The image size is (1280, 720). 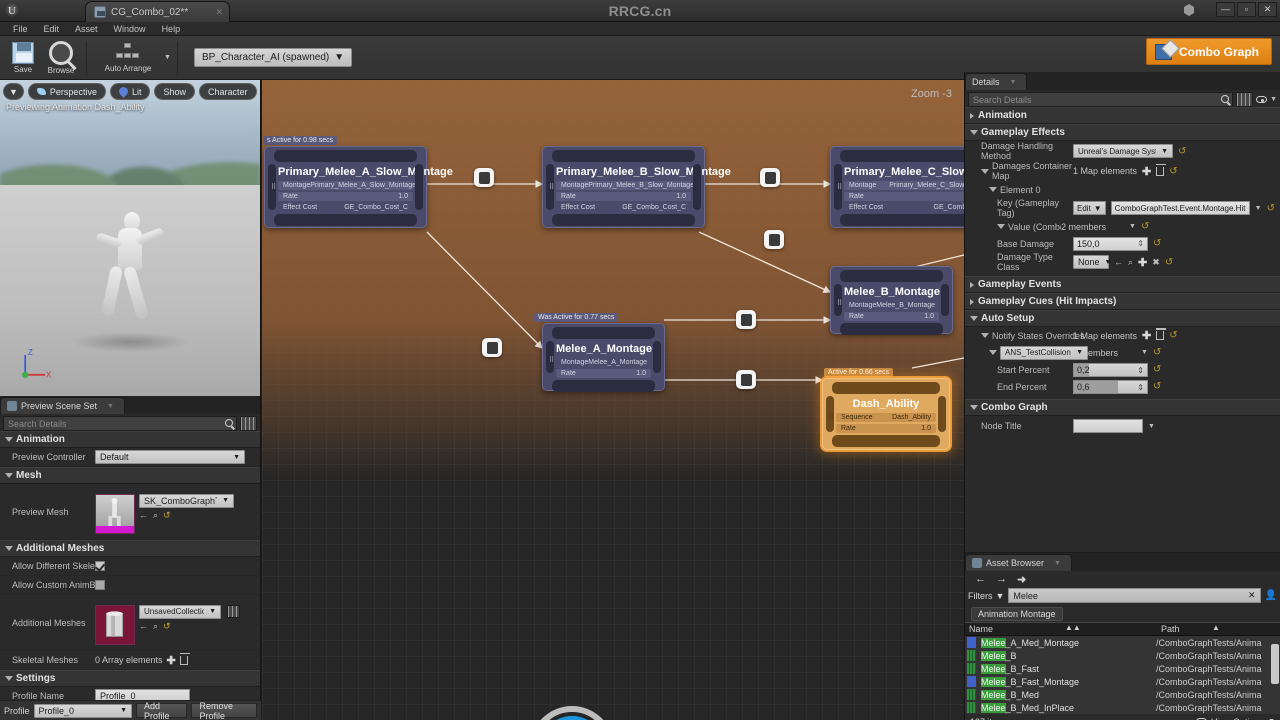 I want to click on preview-controller-dropdown: Default ▼, so click(x=170, y=457).